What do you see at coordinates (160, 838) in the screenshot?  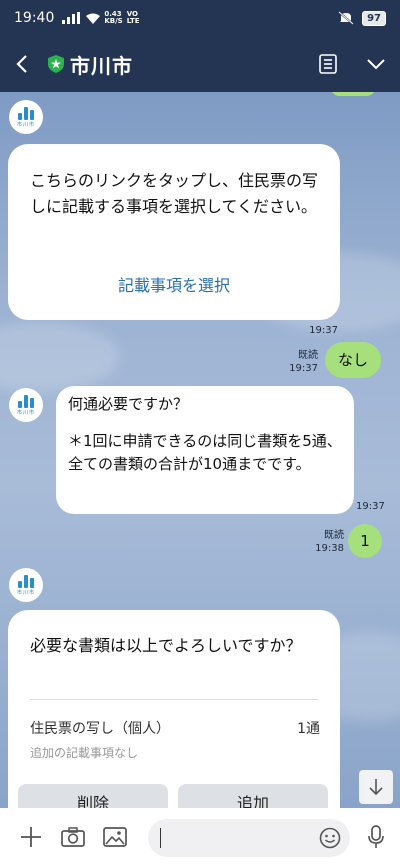 I see `text-caret` at bounding box center [160, 838].